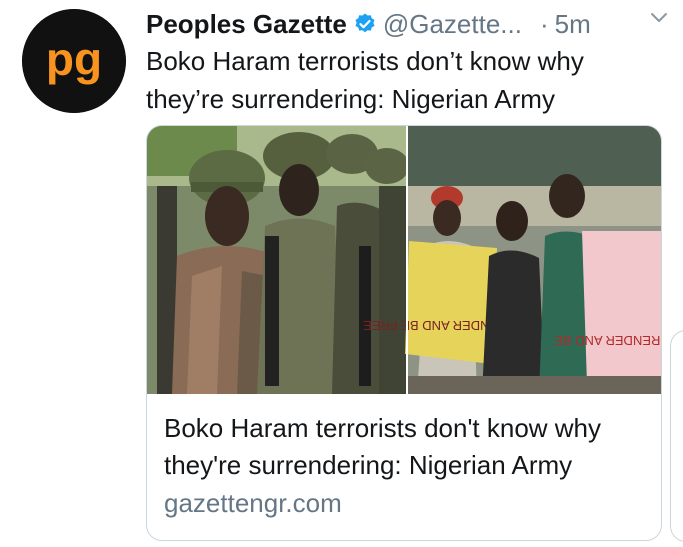  What do you see at coordinates (246, 24) in the screenshot?
I see `author-name: Peoples Gazette` at bounding box center [246, 24].